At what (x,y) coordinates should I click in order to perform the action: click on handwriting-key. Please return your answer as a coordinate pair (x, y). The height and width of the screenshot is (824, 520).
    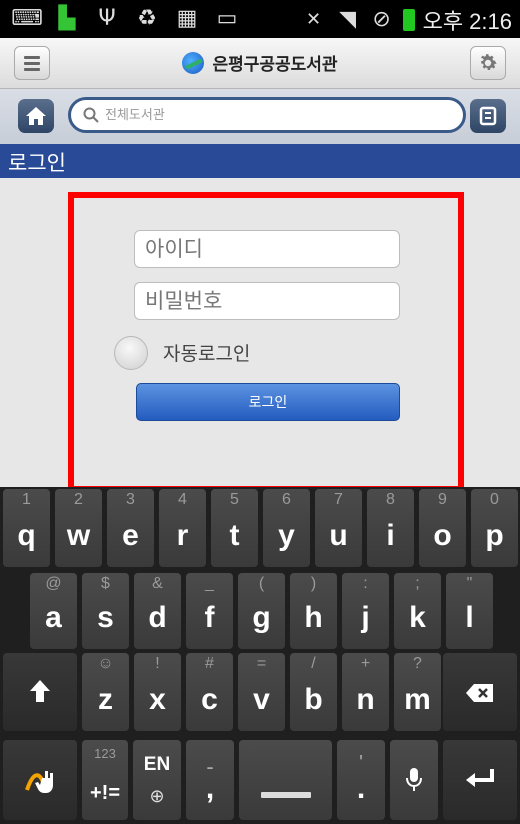
    Looking at the image, I should click on (40, 780).